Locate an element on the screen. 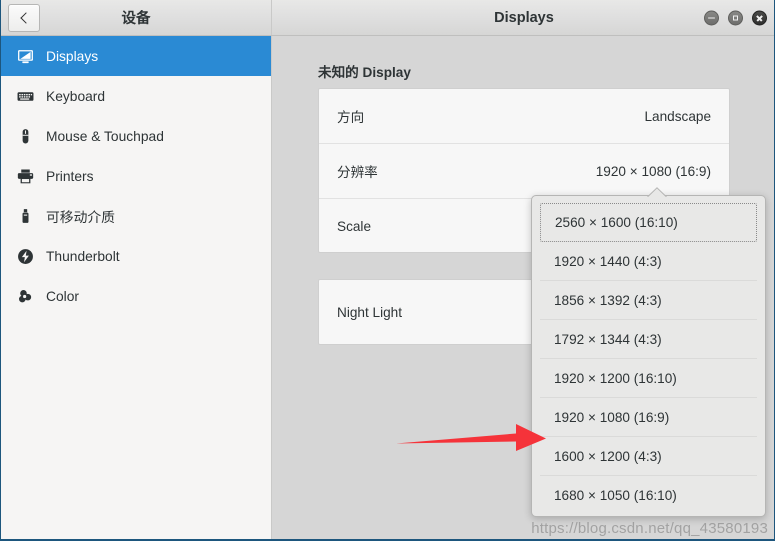 Image resolution: width=775 pixels, height=541 pixels. page-title: Displays is located at coordinates (524, 17).